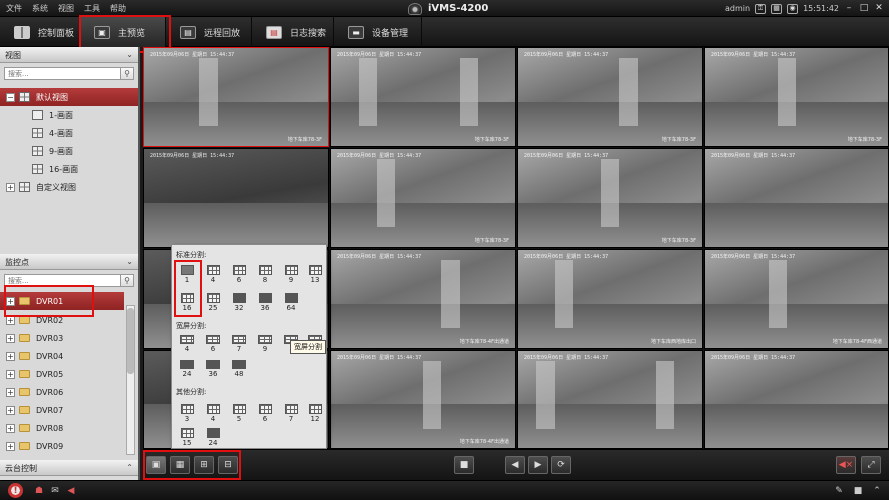 Image resolution: width=889 pixels, height=500 pixels. Describe the element at coordinates (40, 32) in the screenshot. I see `tab-control-panel: 控制面板` at that location.